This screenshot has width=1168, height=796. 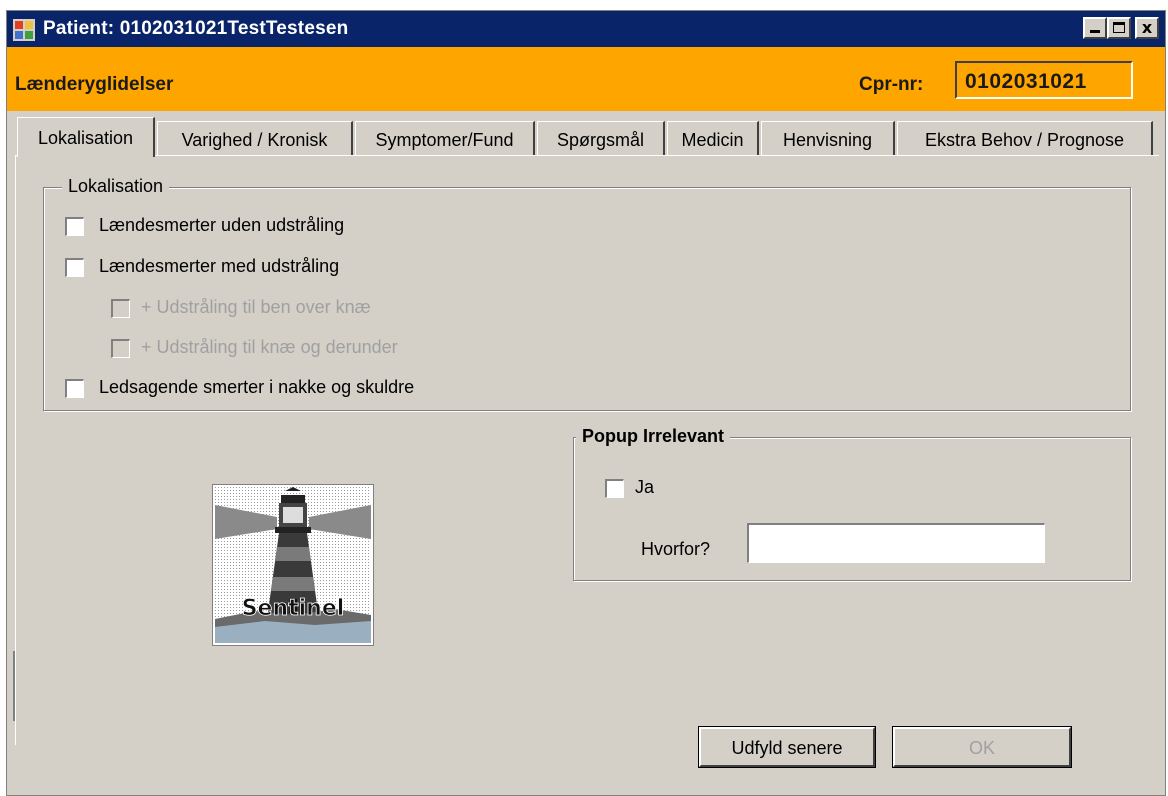 I want to click on popup-irrelevant-legend: Popup Irrelevant, so click(x=653, y=436).